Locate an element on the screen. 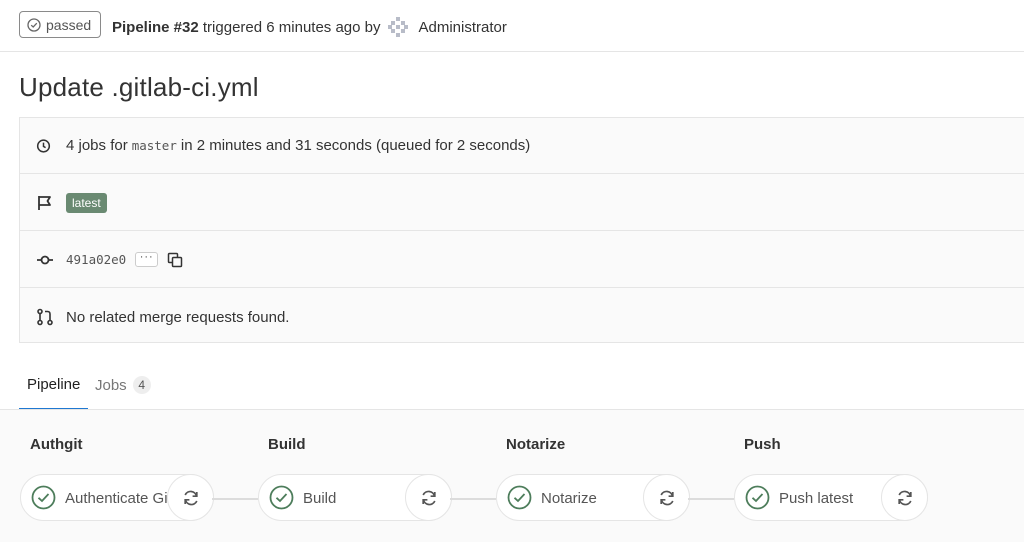 Image resolution: width=1024 pixels, height=542 pixels. clock-icon is located at coordinates (43, 145).